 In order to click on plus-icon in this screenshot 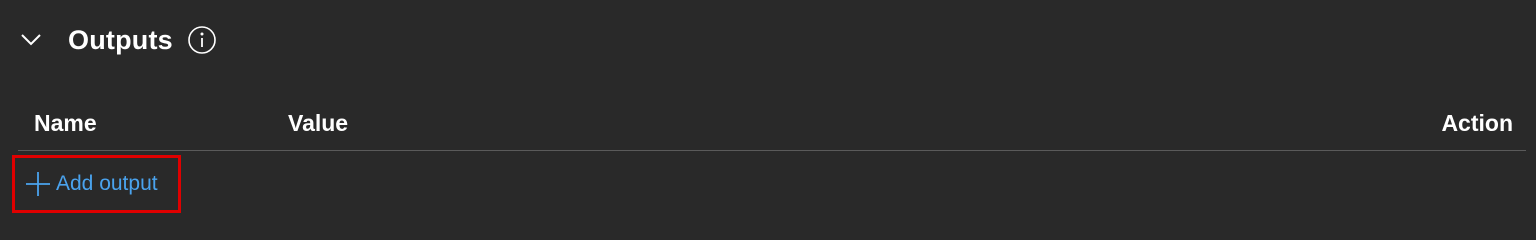, I will do `click(38, 184)`.